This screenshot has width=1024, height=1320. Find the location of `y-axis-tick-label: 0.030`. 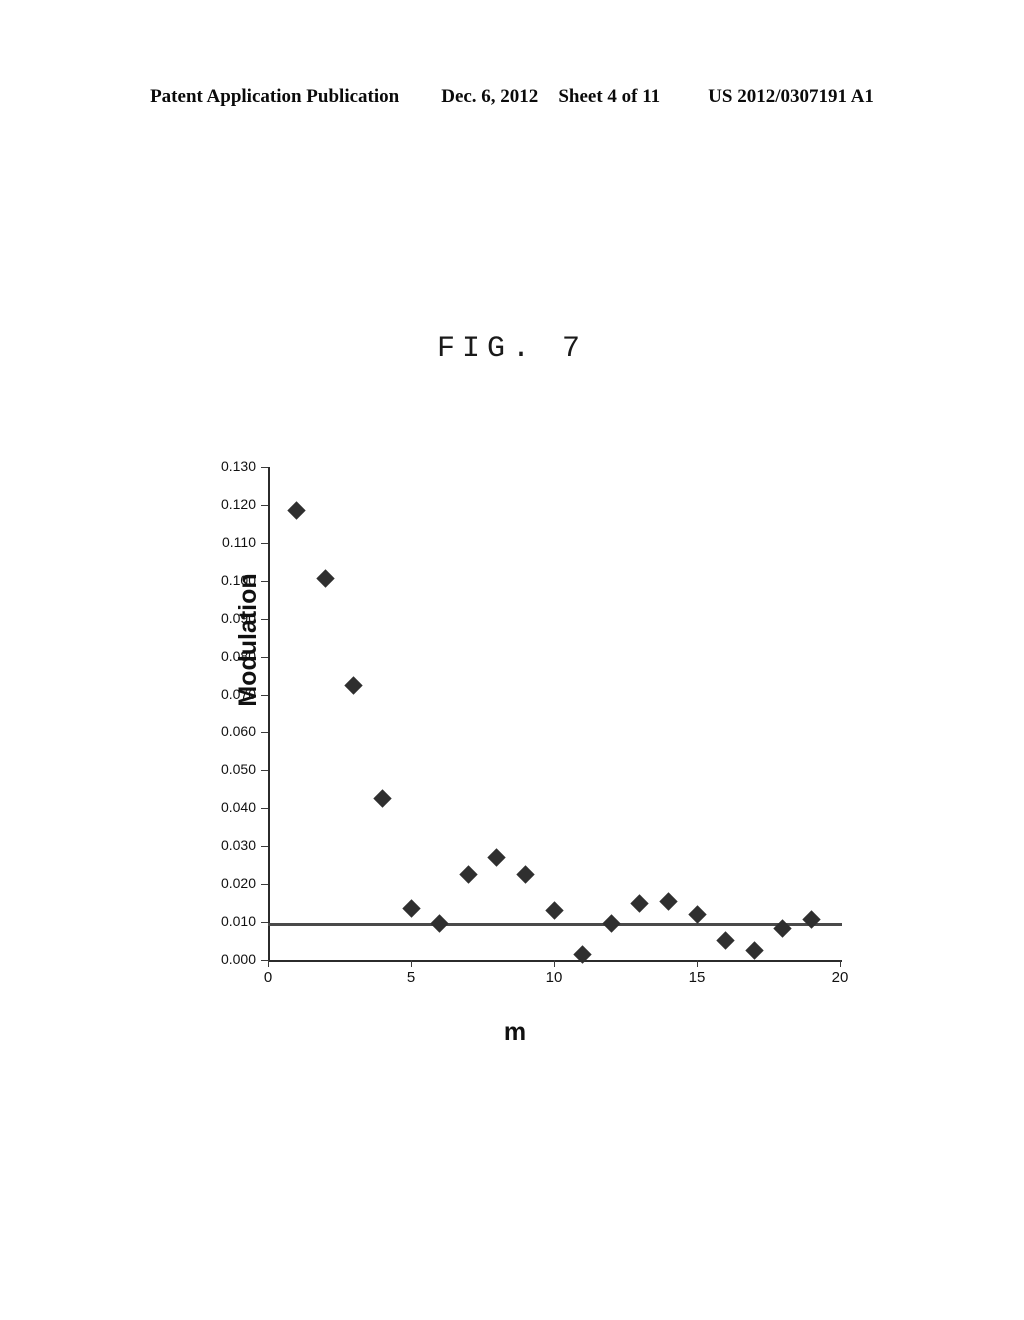

y-axis-tick-label: 0.030 is located at coordinates (238, 845).